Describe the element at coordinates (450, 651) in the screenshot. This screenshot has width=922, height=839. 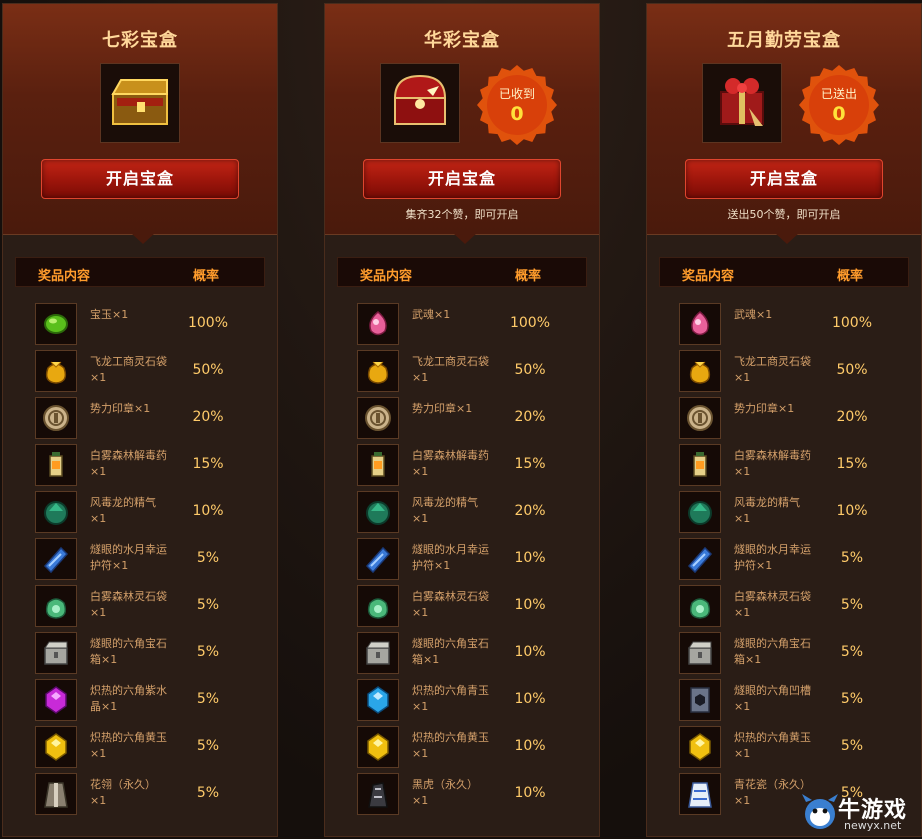
I see `prize-name: 燧眼的六角宝石箱×1` at that location.